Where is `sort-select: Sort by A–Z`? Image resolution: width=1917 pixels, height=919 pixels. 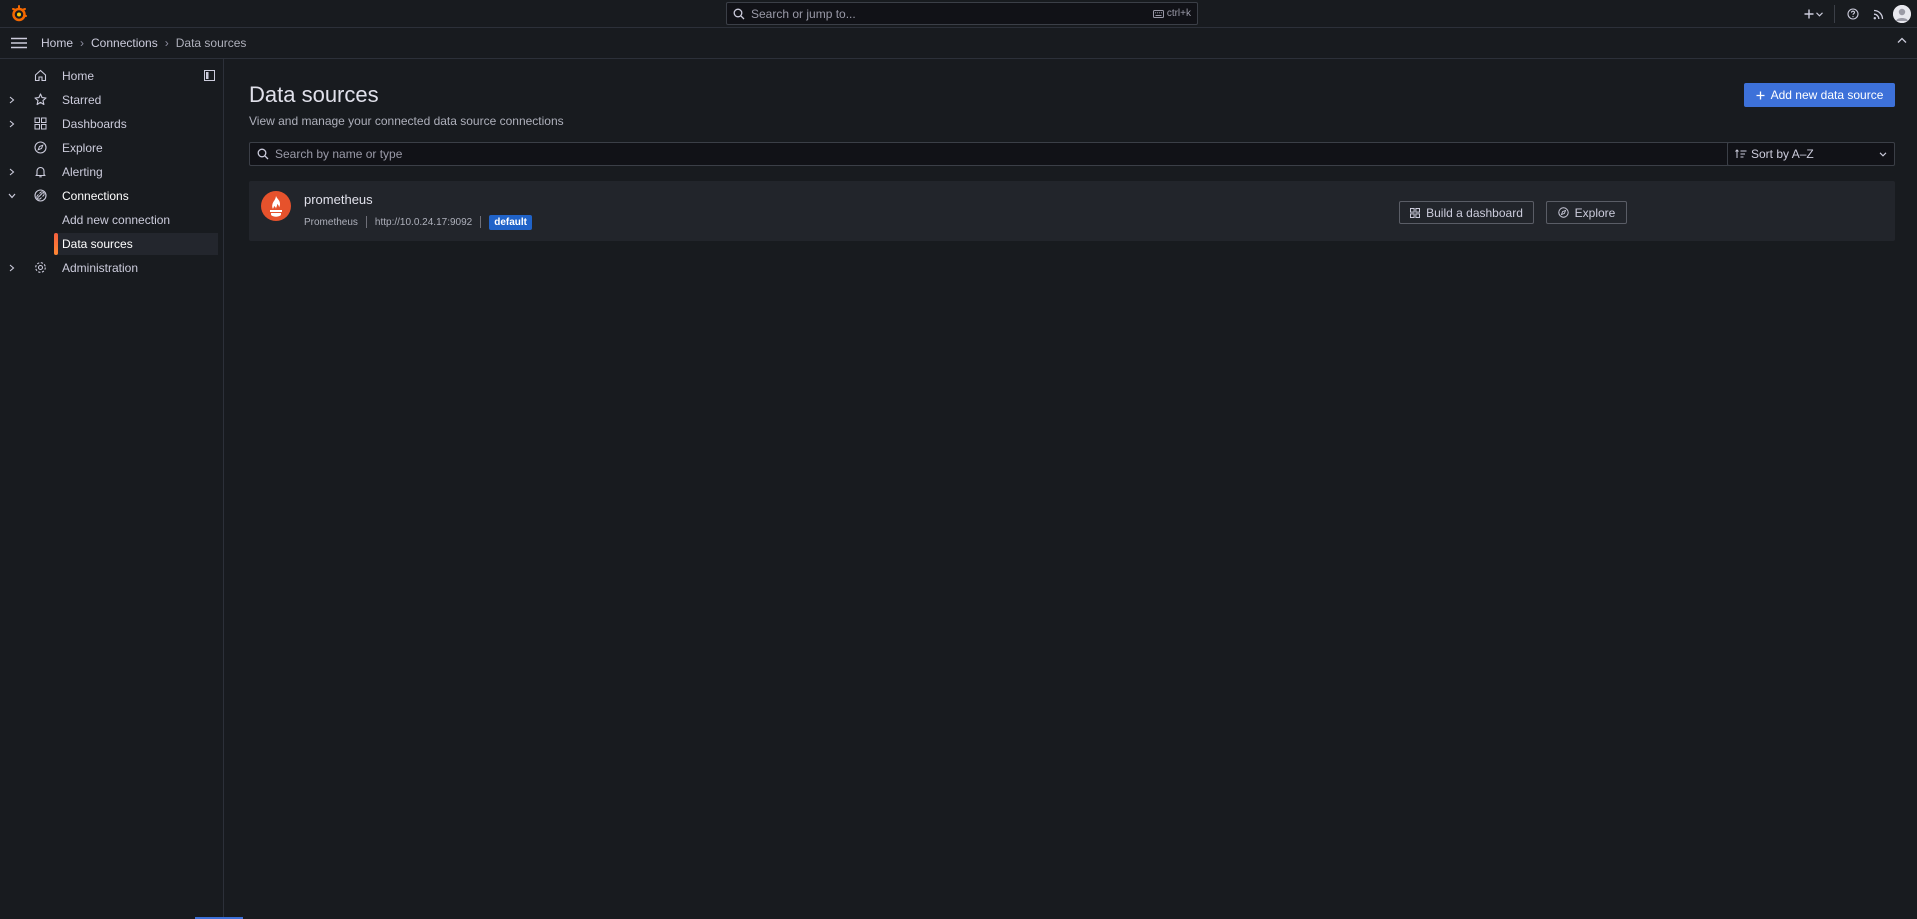
sort-select: Sort by A–Z is located at coordinates (1811, 154).